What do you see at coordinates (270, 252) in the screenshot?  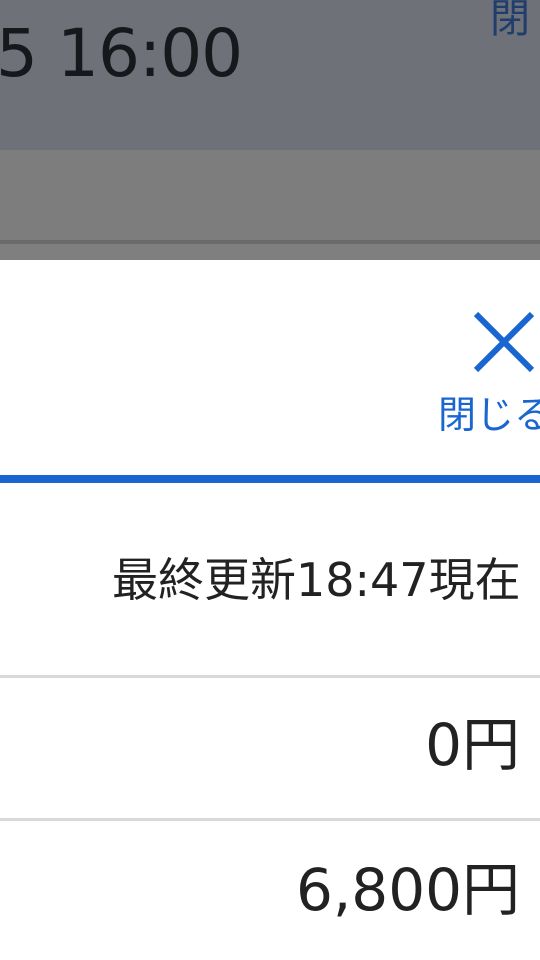 I see `background-strip` at bounding box center [270, 252].